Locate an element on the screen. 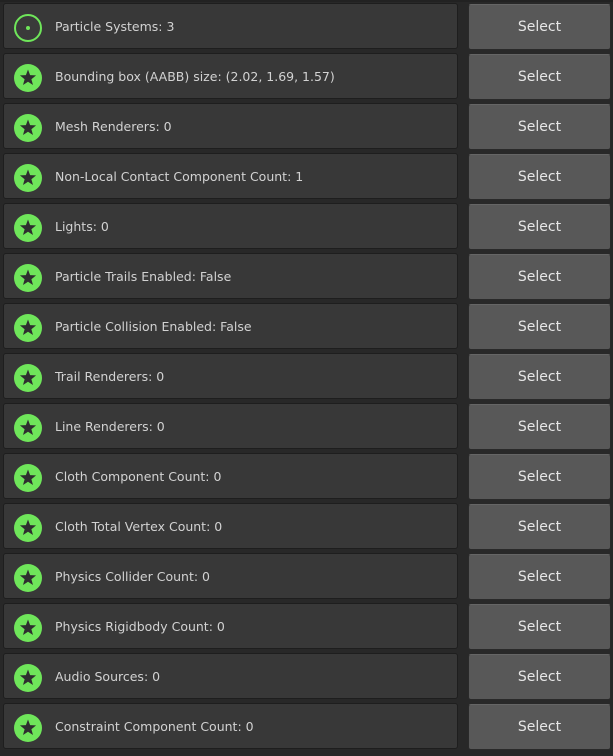 The width and height of the screenshot is (613, 756). stat-label: Particle Collision Enabled: False is located at coordinates (153, 326).